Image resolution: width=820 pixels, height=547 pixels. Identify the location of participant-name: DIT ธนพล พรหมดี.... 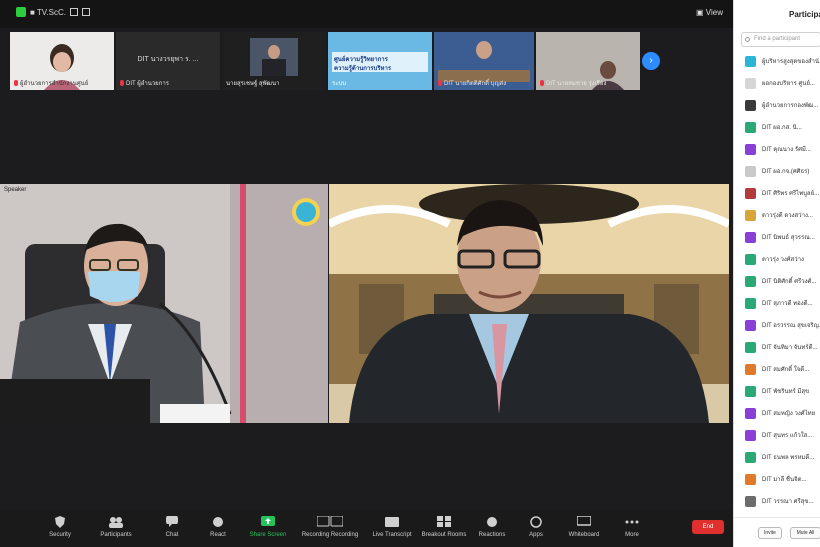
(788, 458).